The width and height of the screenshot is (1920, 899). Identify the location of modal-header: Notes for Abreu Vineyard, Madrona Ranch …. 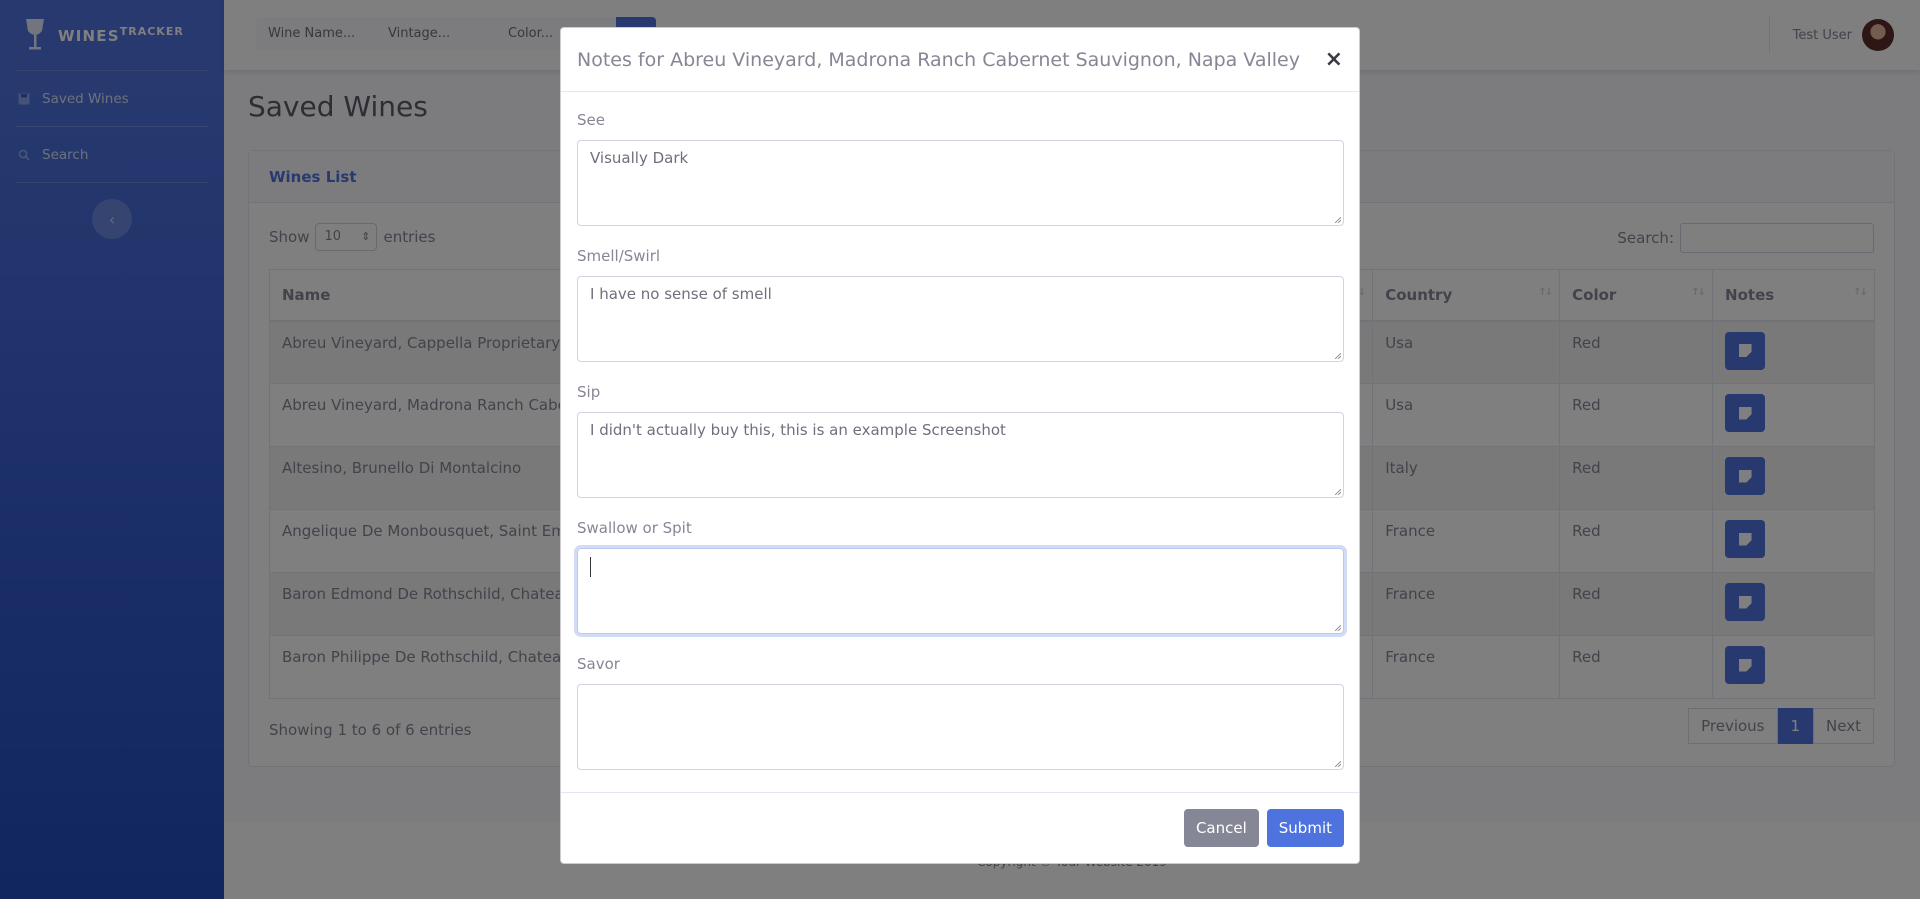
(960, 60).